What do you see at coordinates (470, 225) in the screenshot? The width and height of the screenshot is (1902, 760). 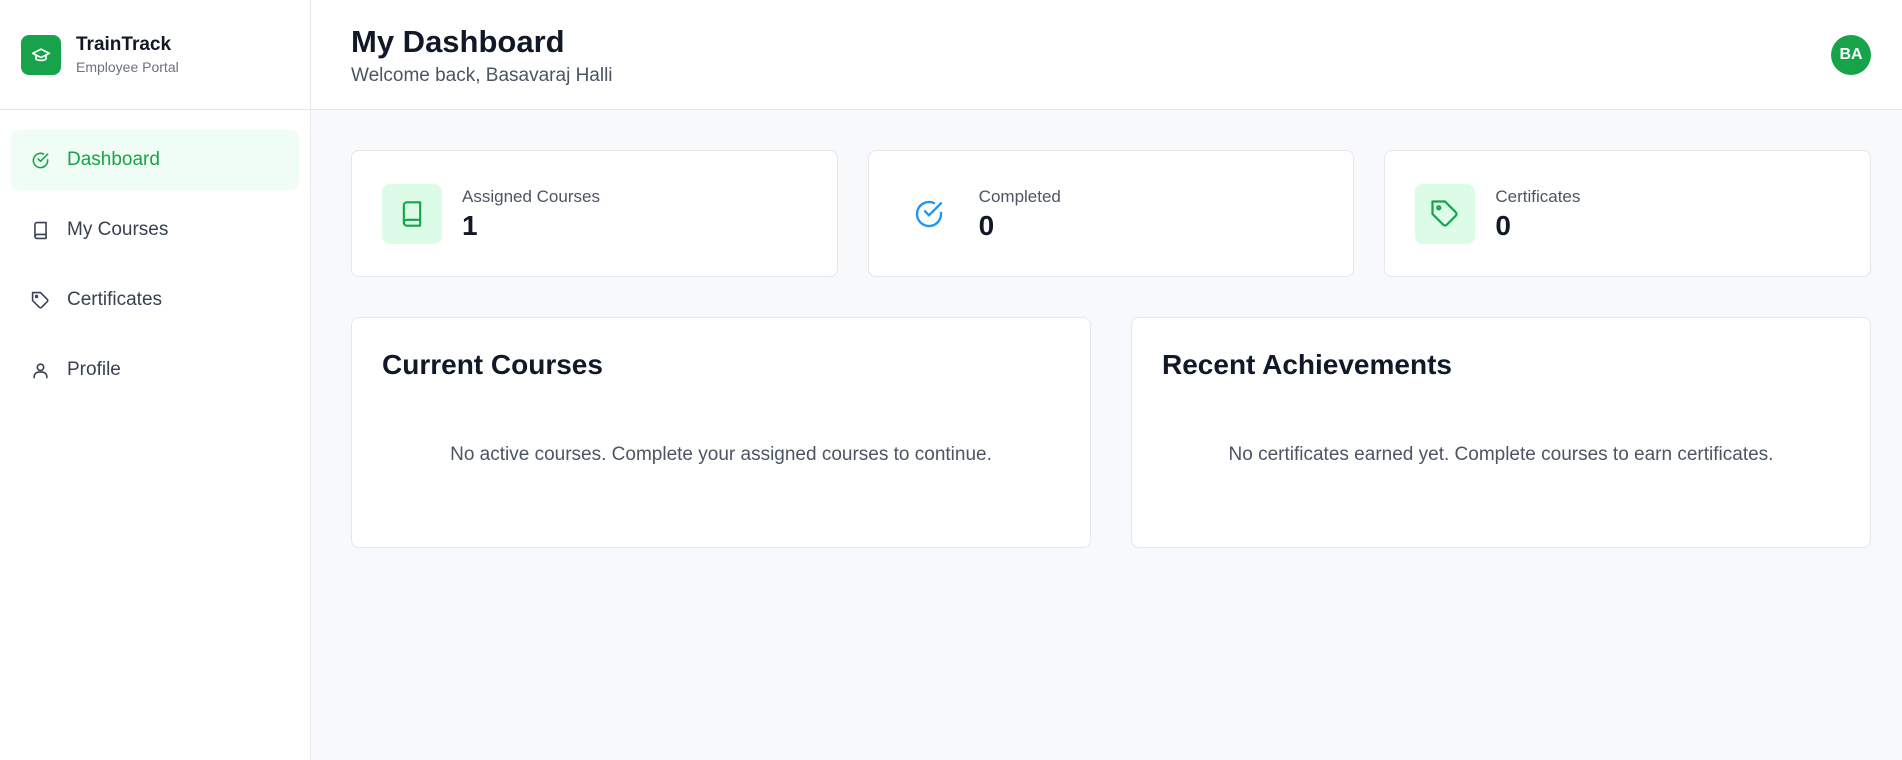 I see `stat-value: 1` at bounding box center [470, 225].